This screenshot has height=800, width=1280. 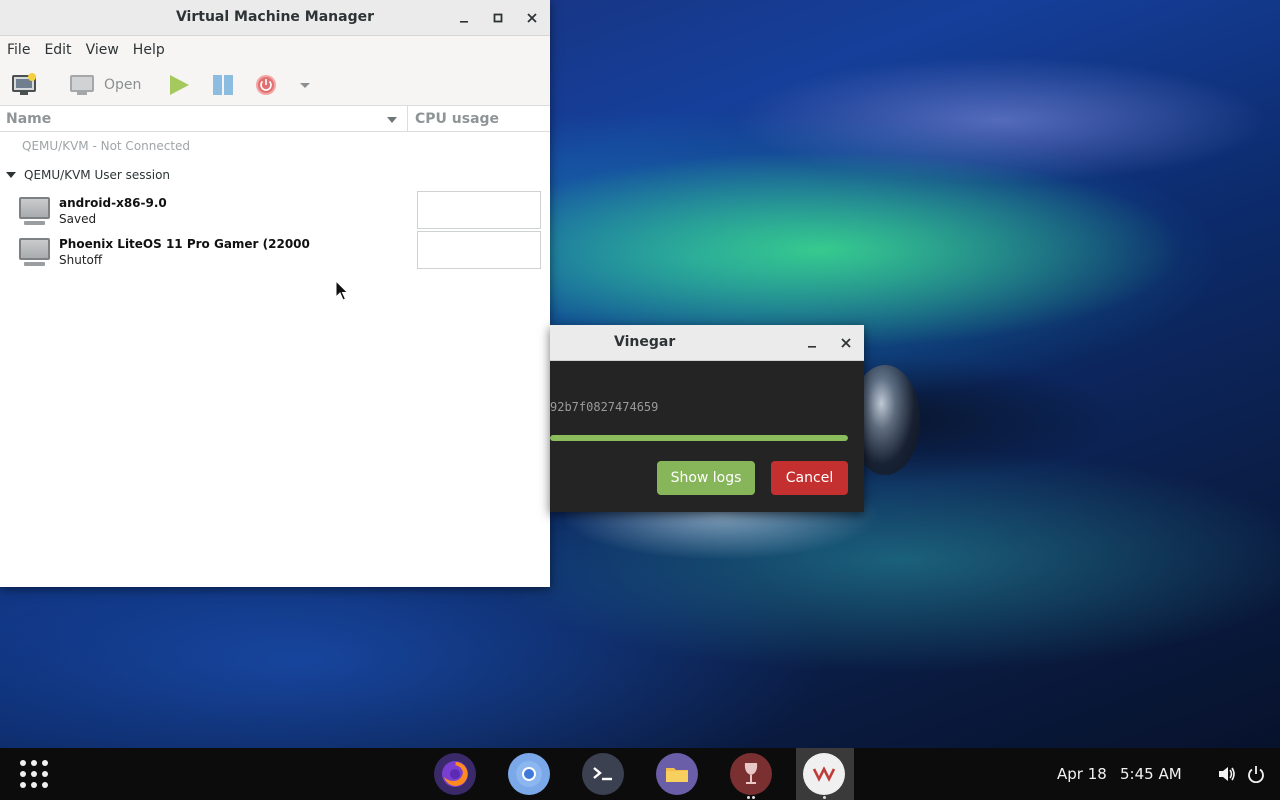 I want to click on menu-help: Help, so click(x=149, y=50).